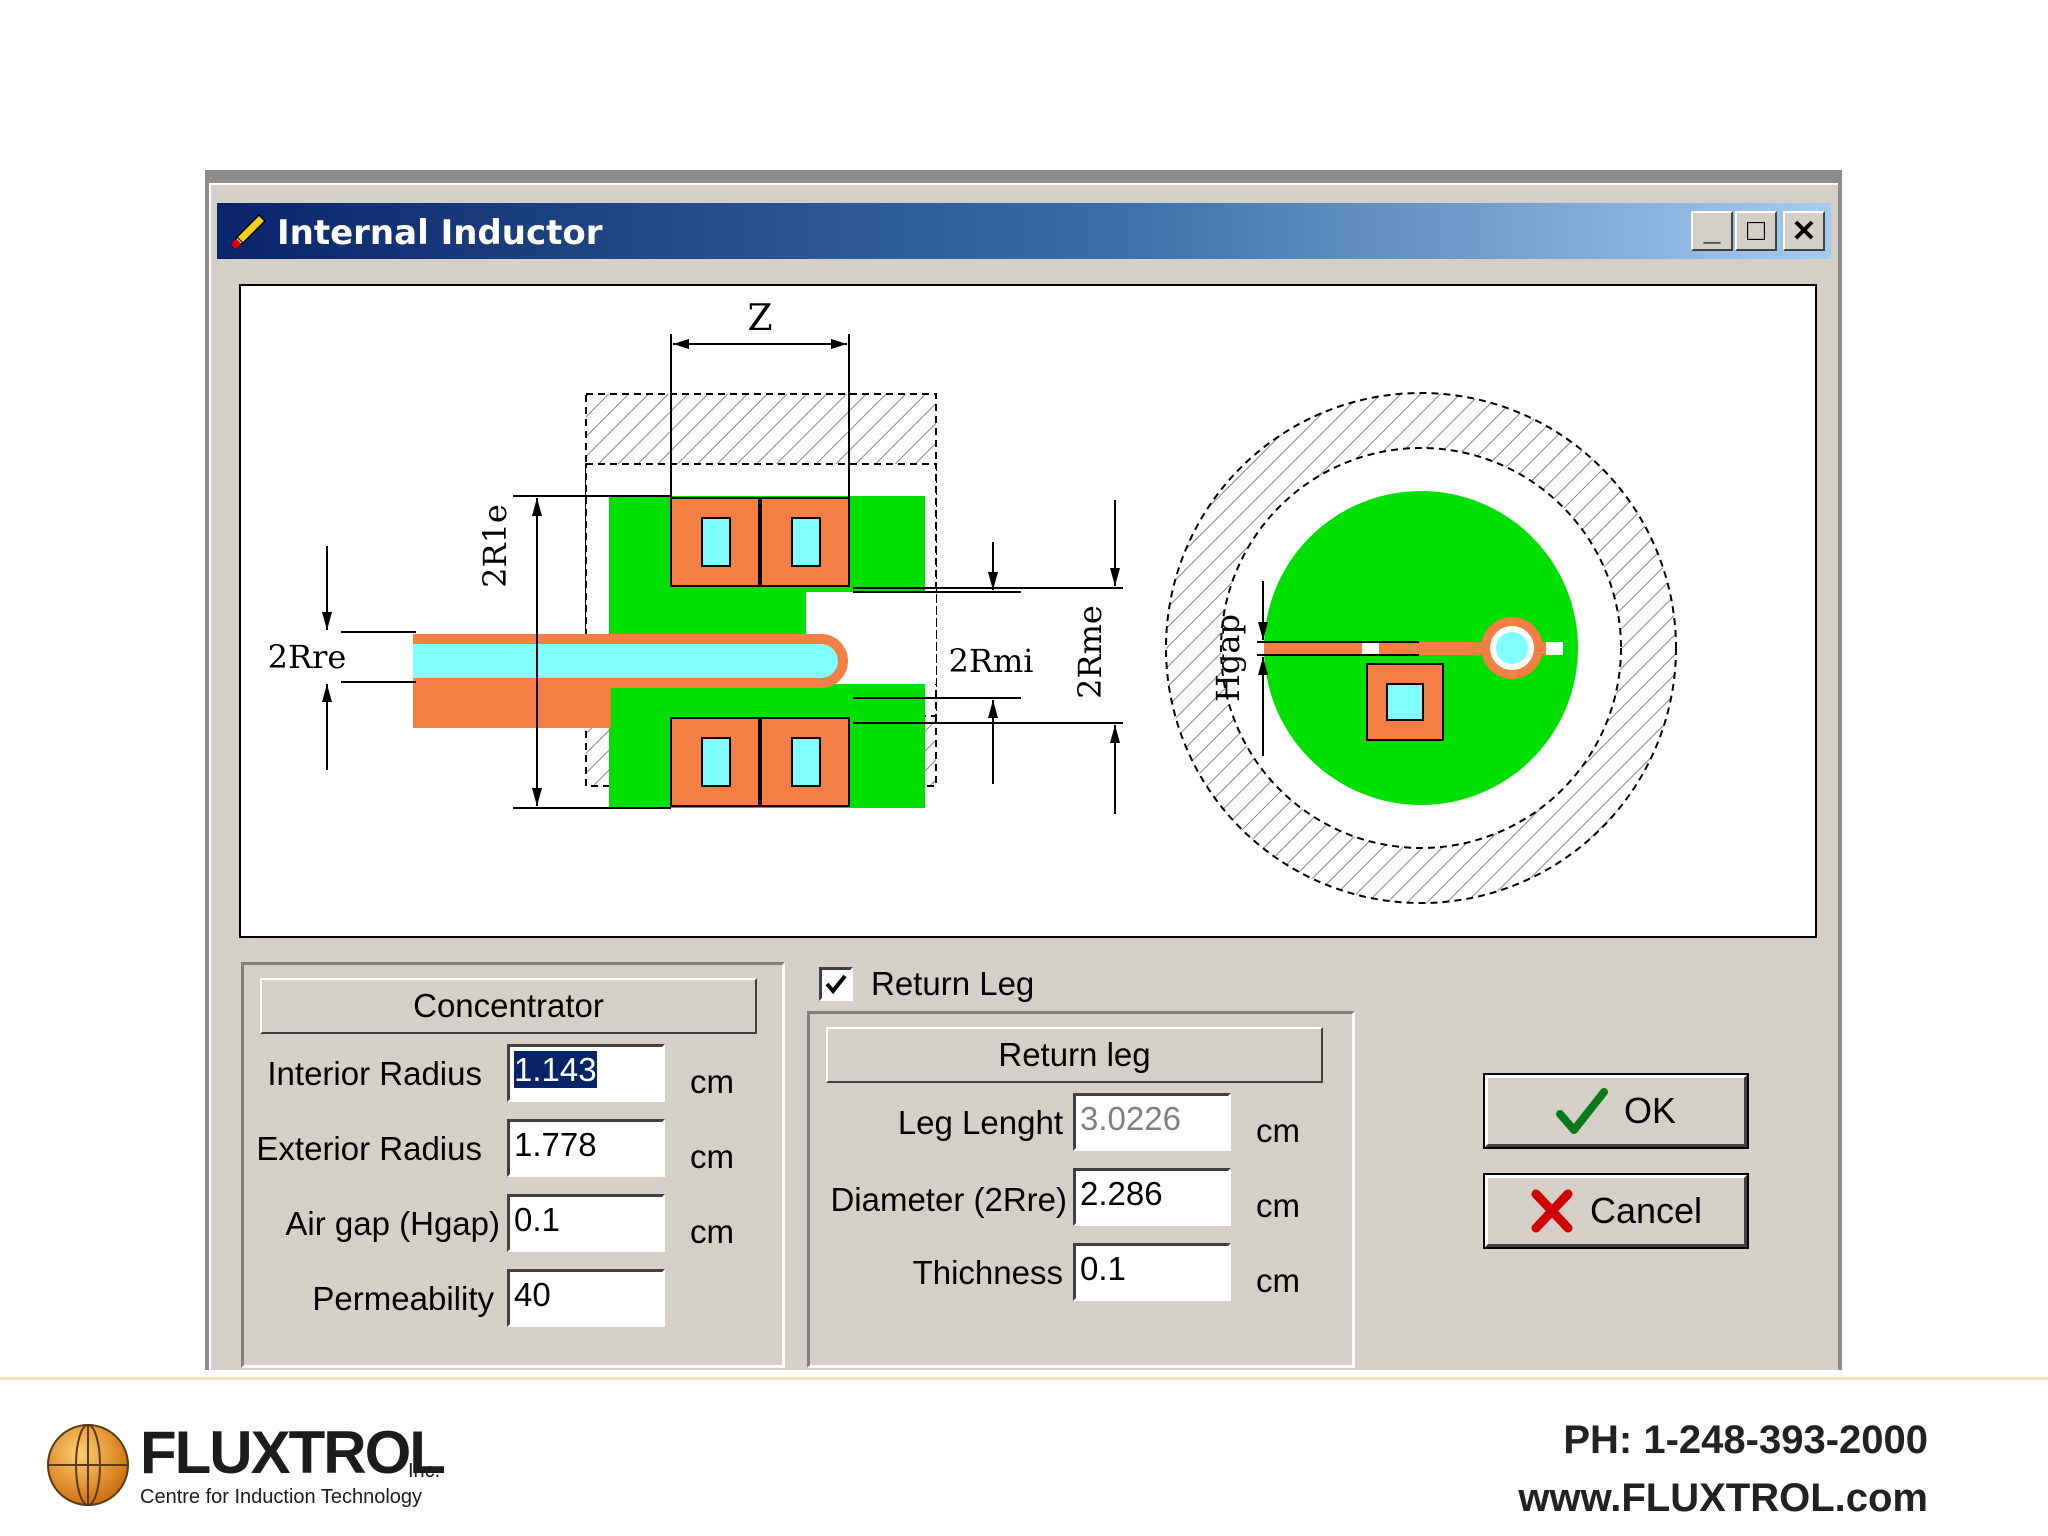 The height and width of the screenshot is (1536, 2048). What do you see at coordinates (1278, 1280) in the screenshot?
I see `thickness-unit: cm` at bounding box center [1278, 1280].